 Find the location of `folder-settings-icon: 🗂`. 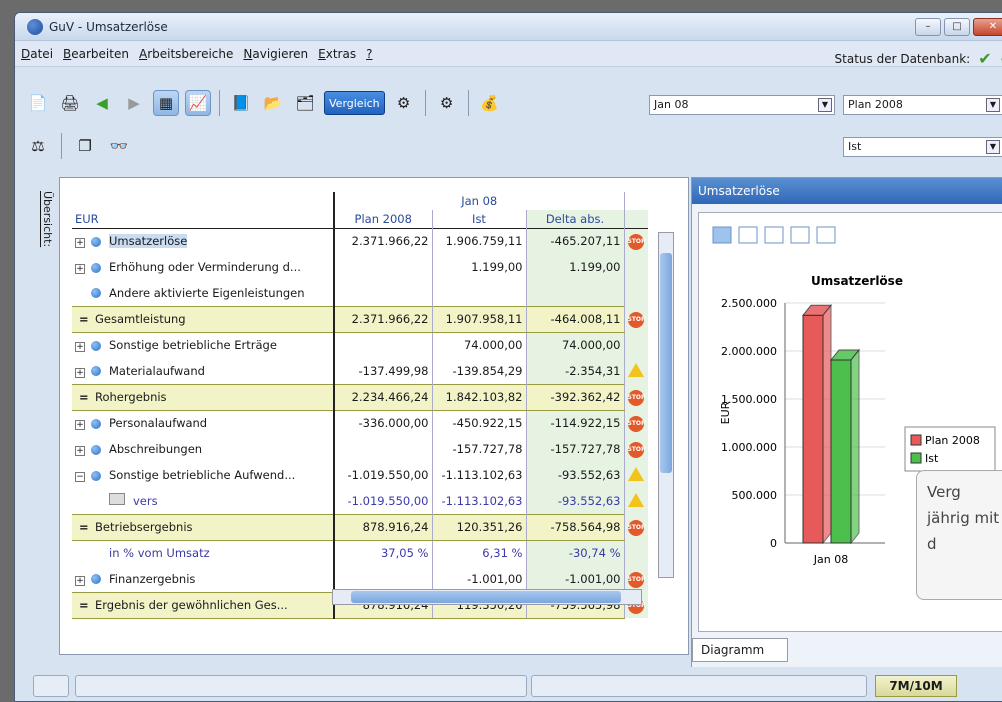

folder-settings-icon: 🗂 is located at coordinates (305, 103).